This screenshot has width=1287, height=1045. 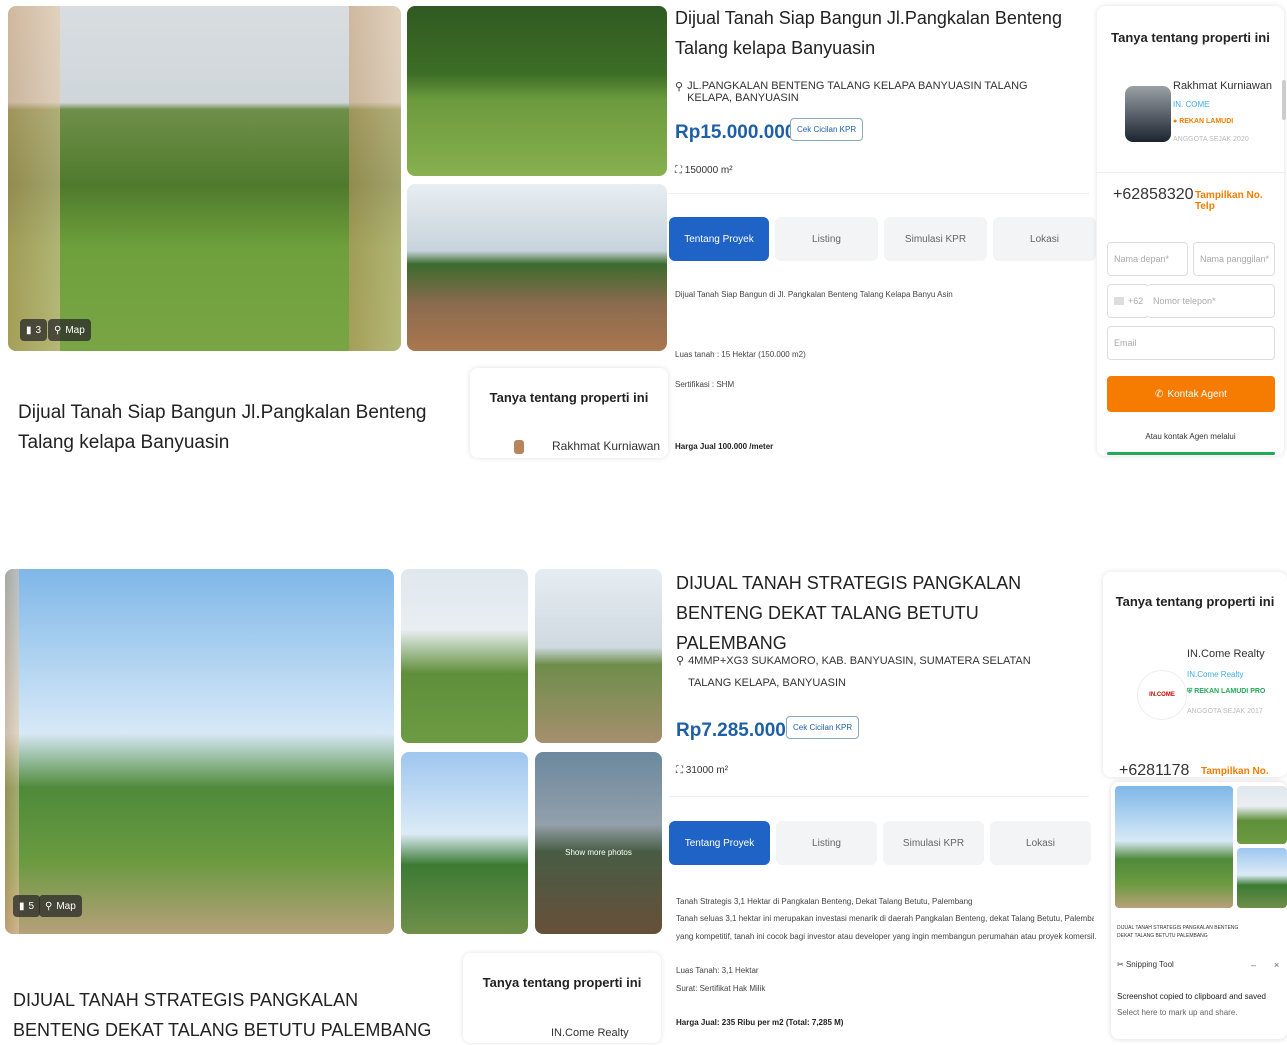 I want to click on show-more-label: Show more photos, so click(x=598, y=852).